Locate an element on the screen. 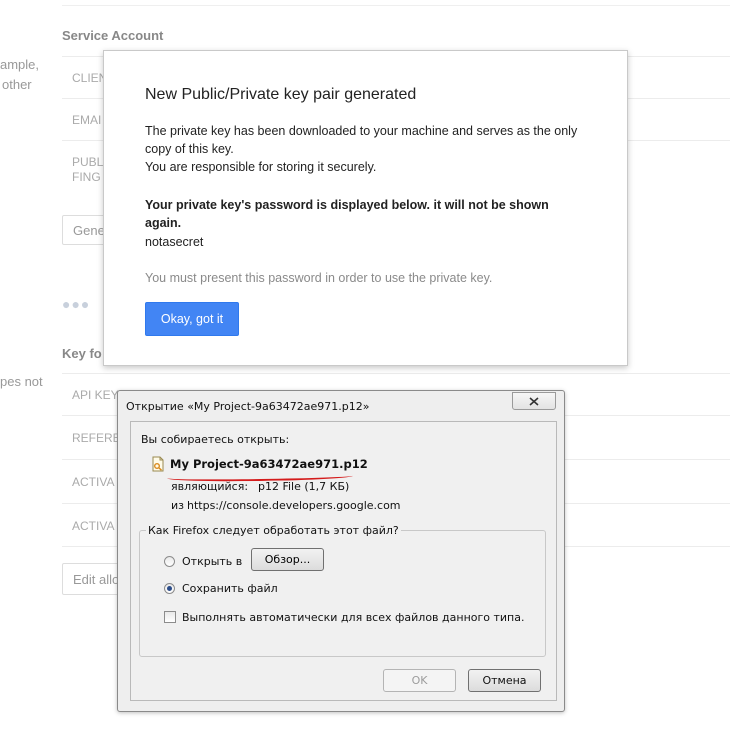 This screenshot has height=752, width=730. divider is located at coordinates (396, 5).